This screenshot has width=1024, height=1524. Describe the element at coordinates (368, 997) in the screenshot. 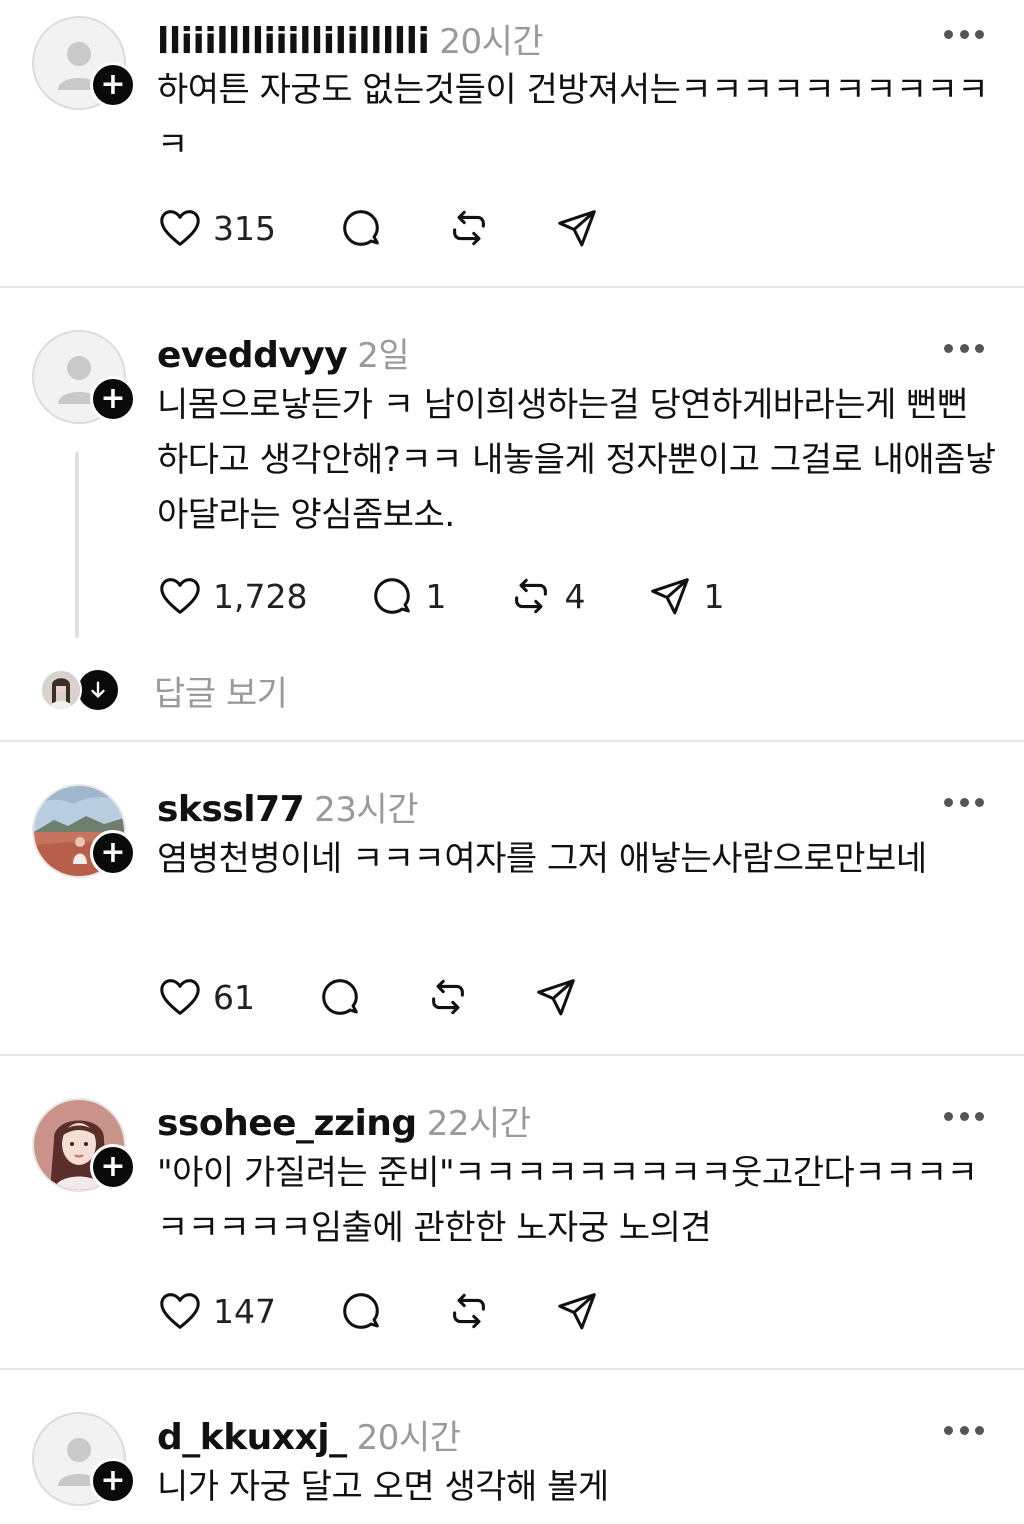

I see `action-bar: 61` at that location.